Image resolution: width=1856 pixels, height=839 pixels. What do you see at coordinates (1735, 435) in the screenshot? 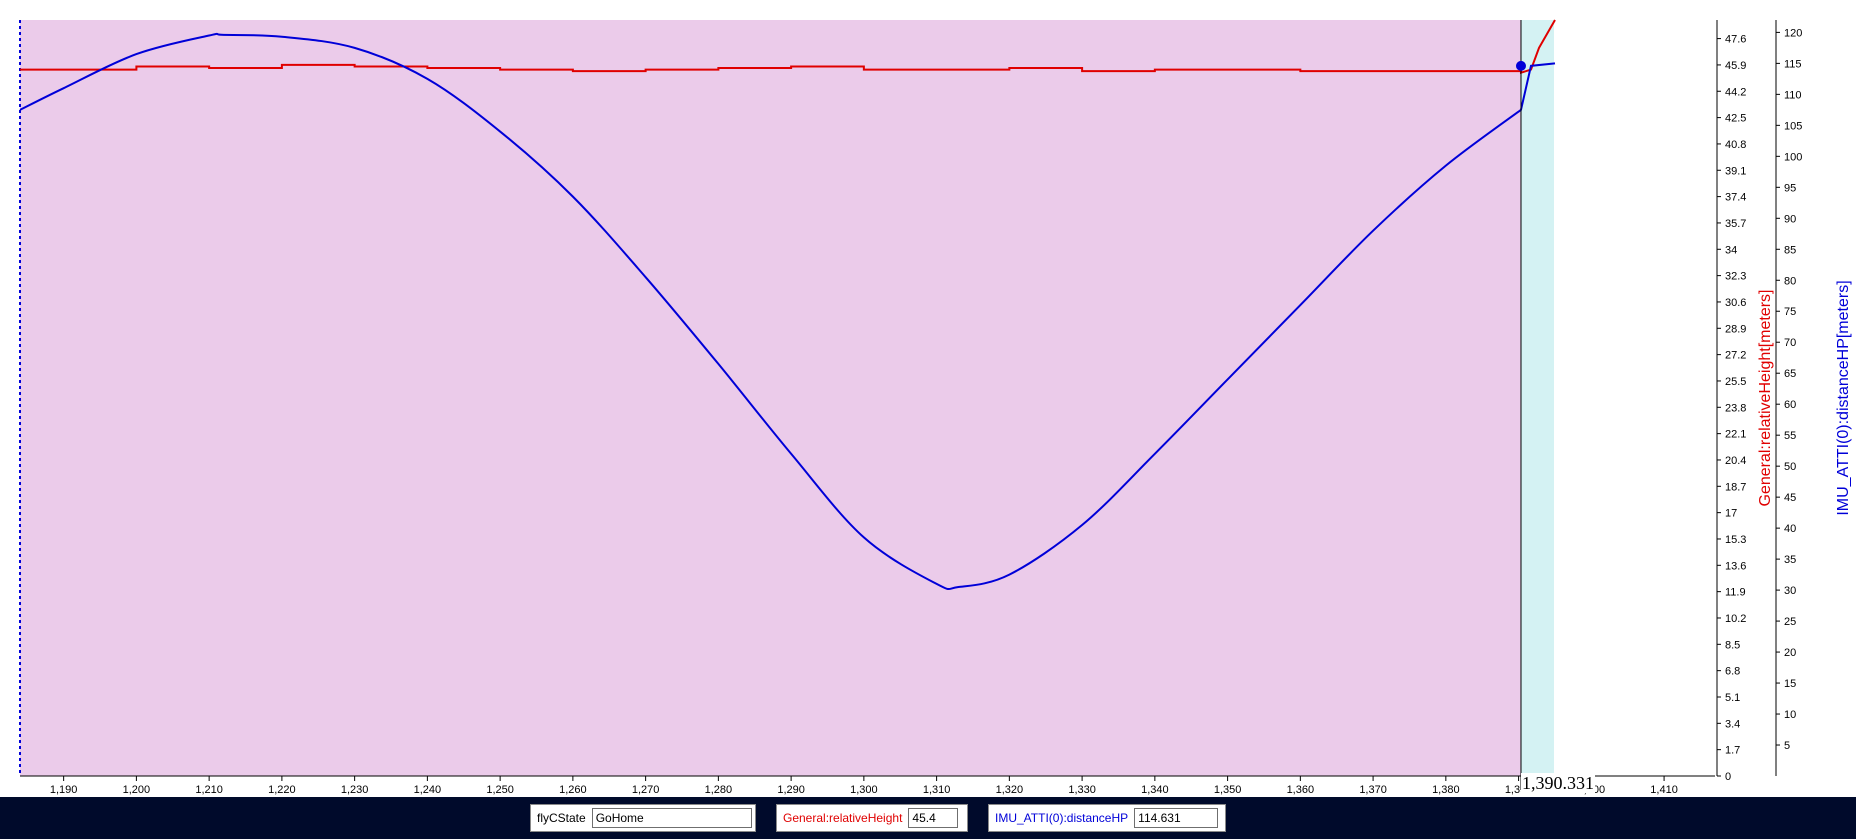
I see `y-tick-label-relative-height: 22.1` at bounding box center [1735, 435].